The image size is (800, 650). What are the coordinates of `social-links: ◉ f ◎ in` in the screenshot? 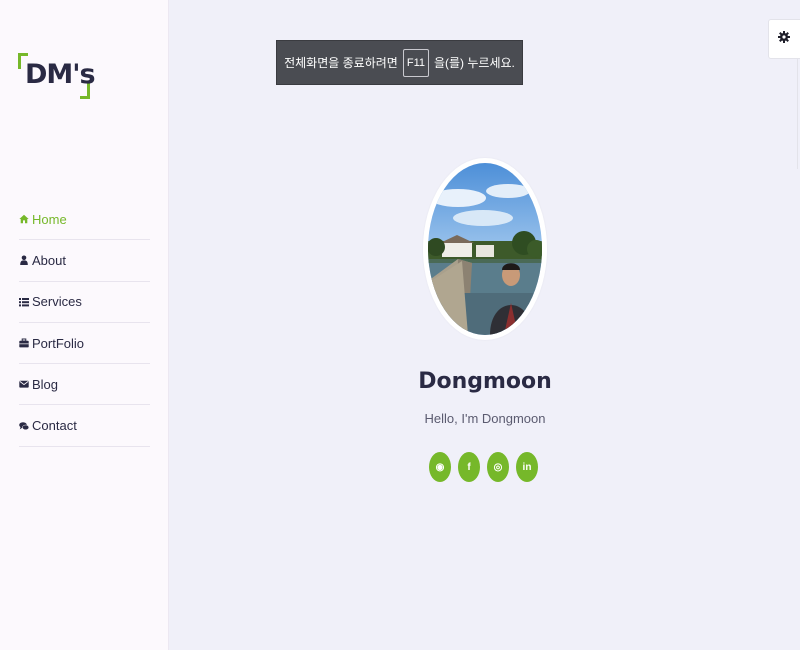 It's located at (483, 467).